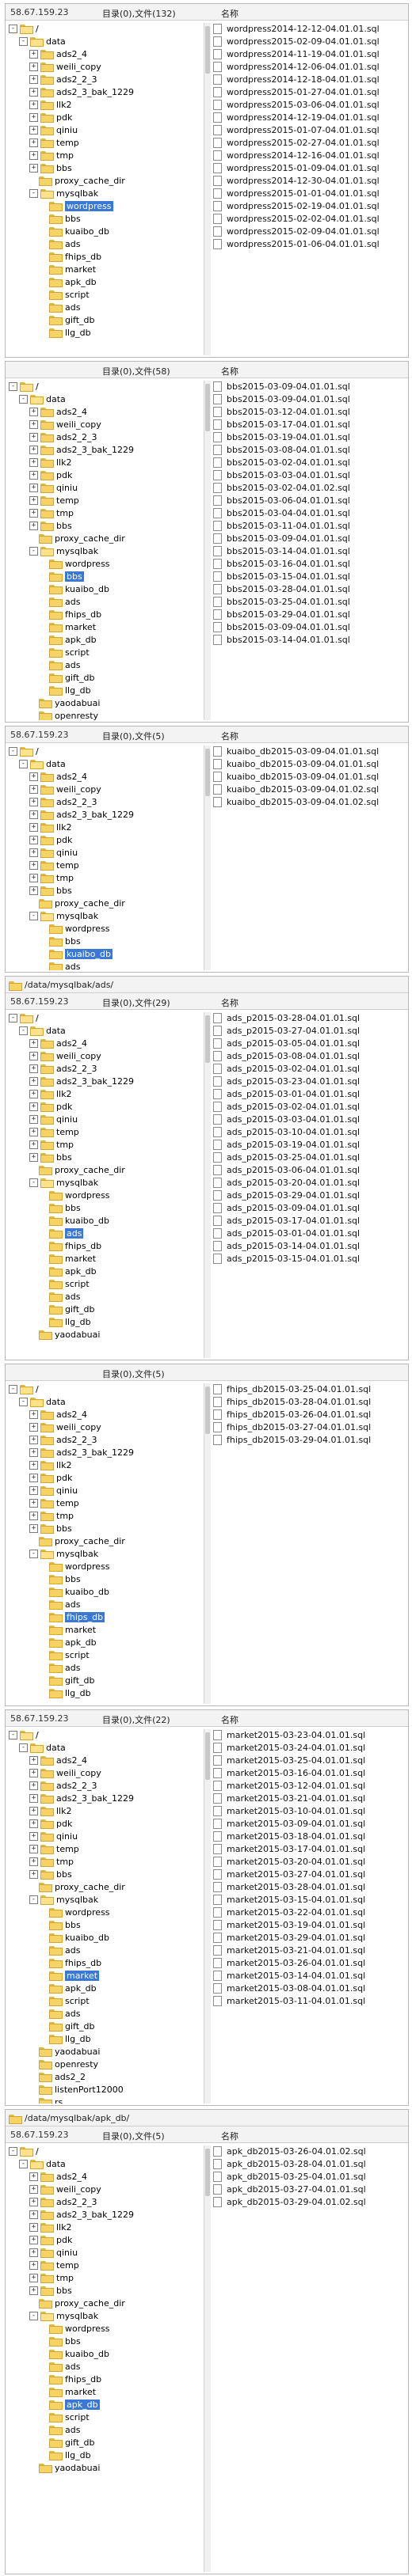 This screenshot has height=2576, width=412. What do you see at coordinates (104, 751) in the screenshot?
I see `tree-node: - /` at bounding box center [104, 751].